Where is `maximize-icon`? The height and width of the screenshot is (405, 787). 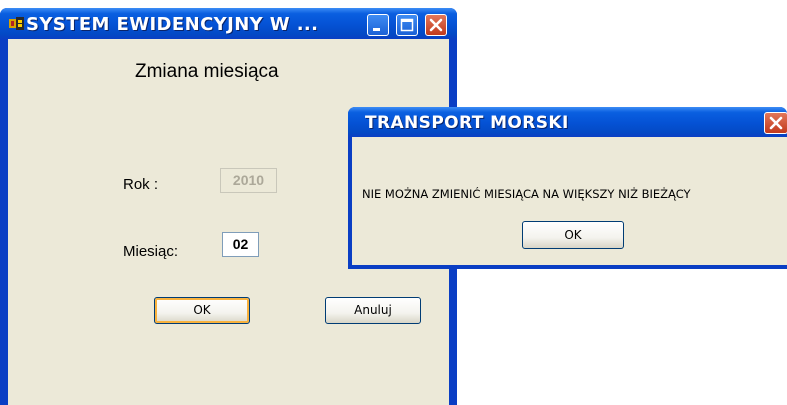 maximize-icon is located at coordinates (407, 25).